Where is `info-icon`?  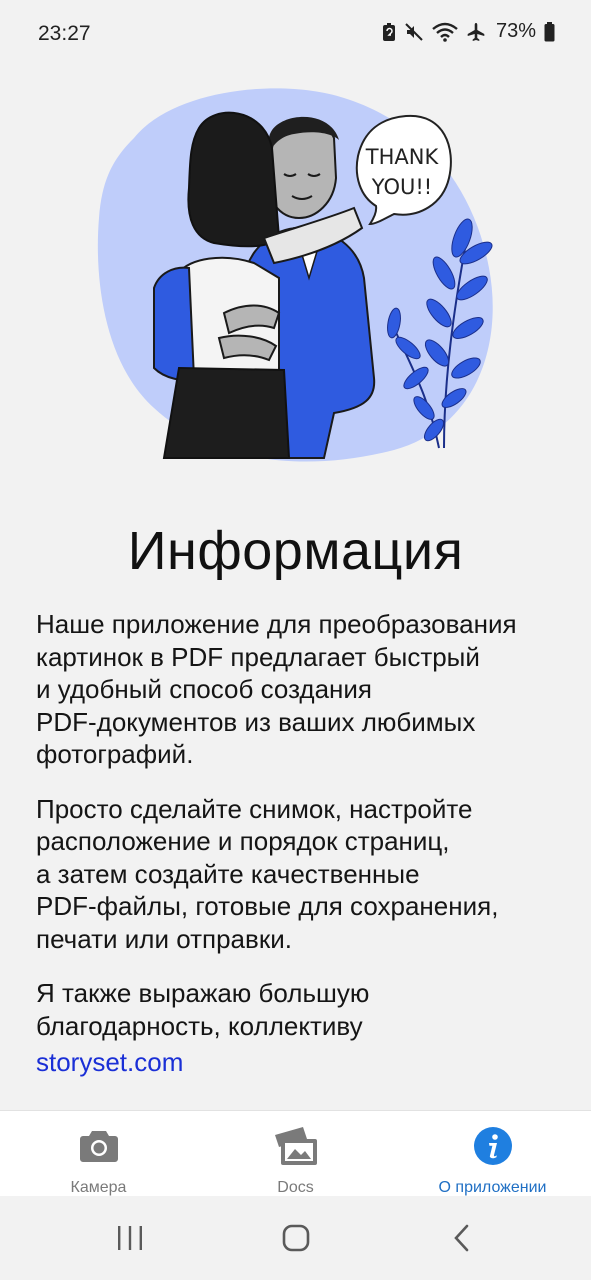 info-icon is located at coordinates (493, 1146).